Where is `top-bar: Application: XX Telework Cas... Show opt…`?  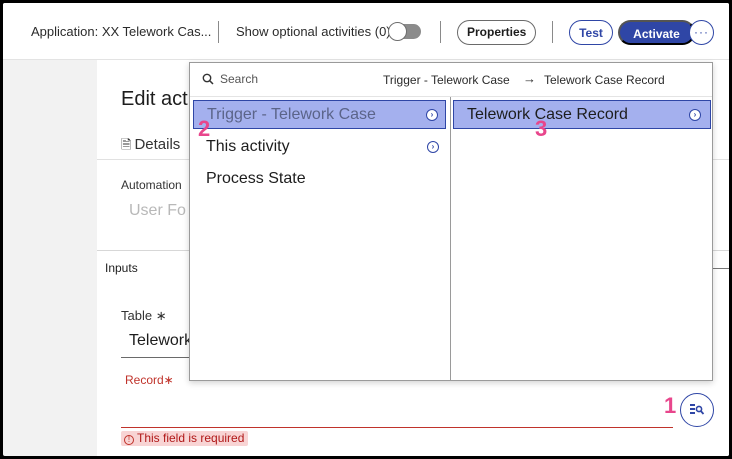 top-bar: Application: XX Telework Cas... Show opt… is located at coordinates (366, 31).